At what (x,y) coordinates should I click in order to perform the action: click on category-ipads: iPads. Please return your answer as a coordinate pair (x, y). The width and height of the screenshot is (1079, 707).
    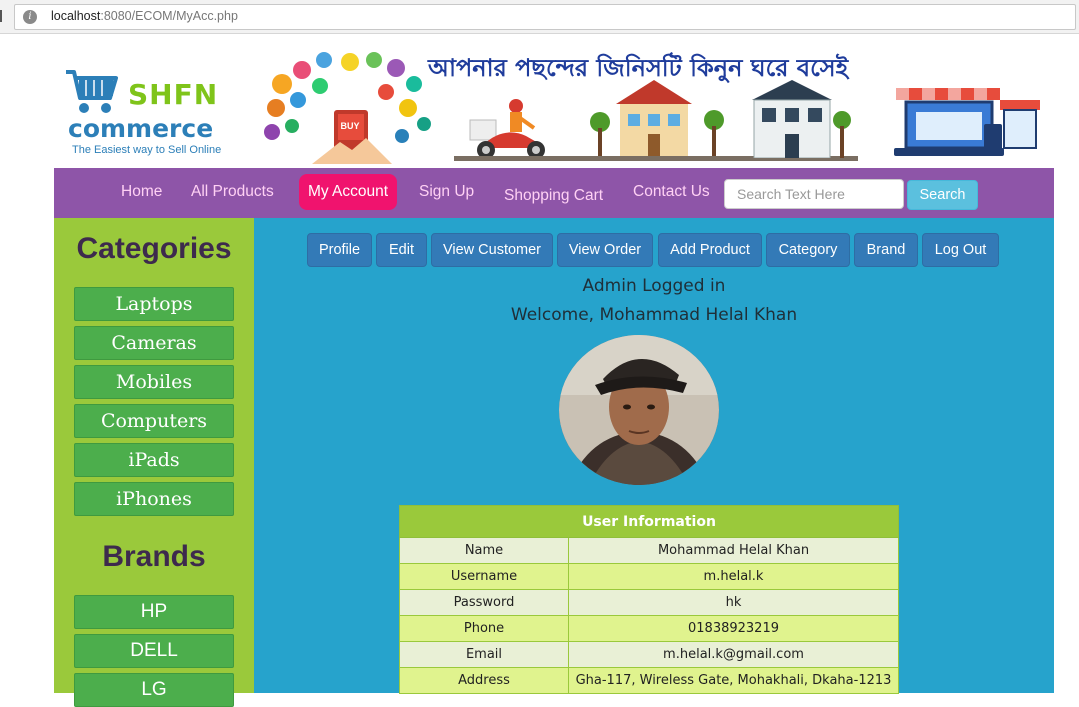
    Looking at the image, I should click on (154, 460).